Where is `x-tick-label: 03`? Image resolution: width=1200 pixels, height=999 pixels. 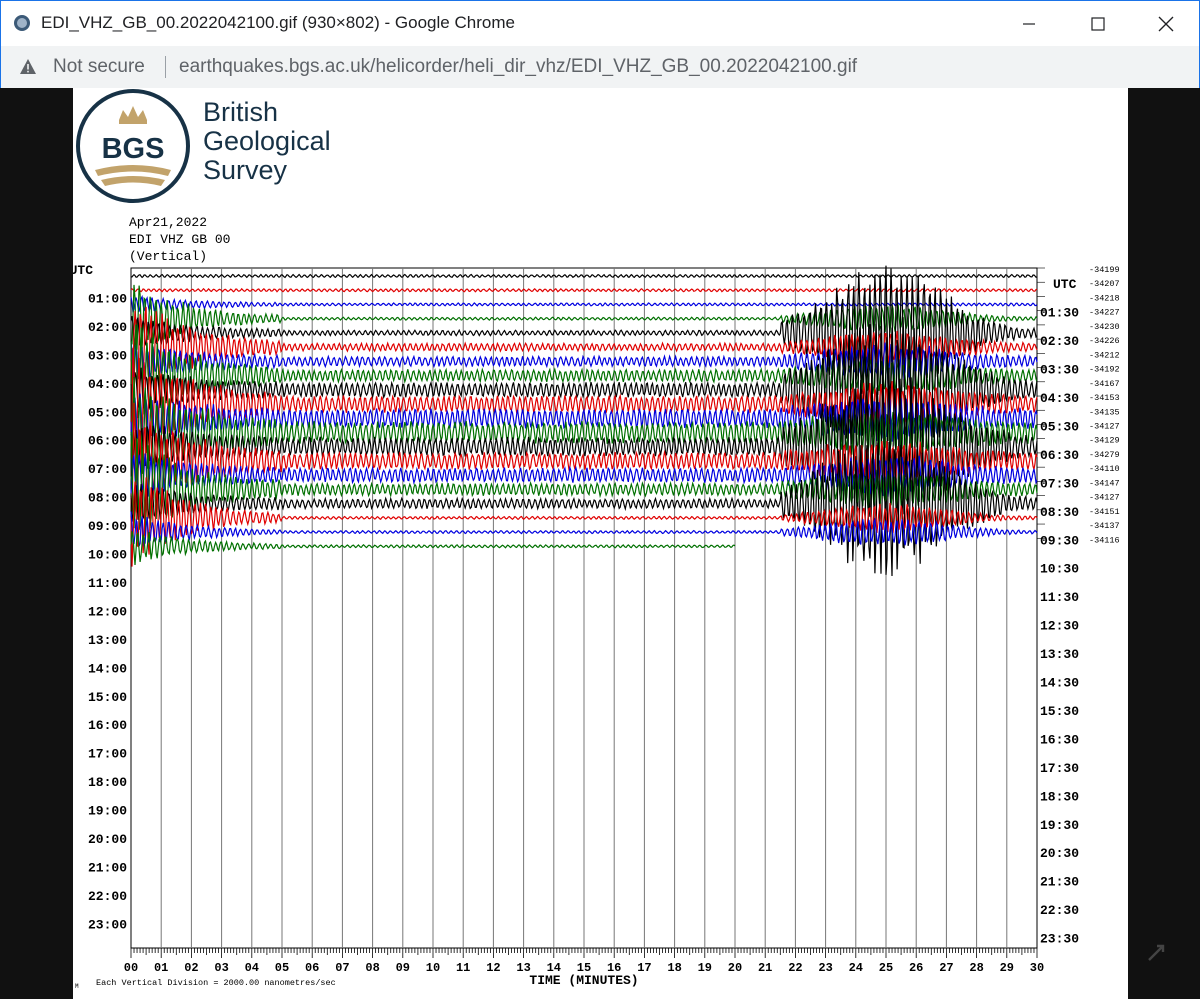 x-tick-label: 03 is located at coordinates (221, 968).